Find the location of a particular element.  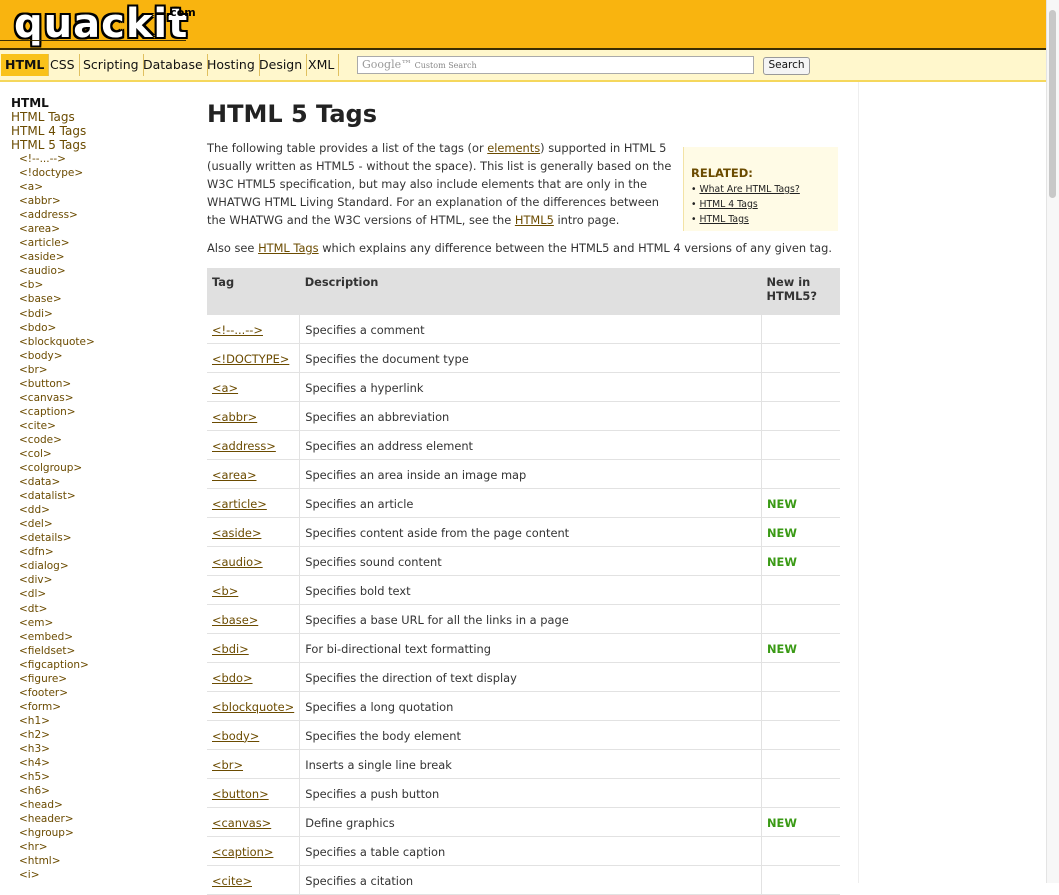

table-row: <canvas> Define graphics NEW is located at coordinates (523, 822).